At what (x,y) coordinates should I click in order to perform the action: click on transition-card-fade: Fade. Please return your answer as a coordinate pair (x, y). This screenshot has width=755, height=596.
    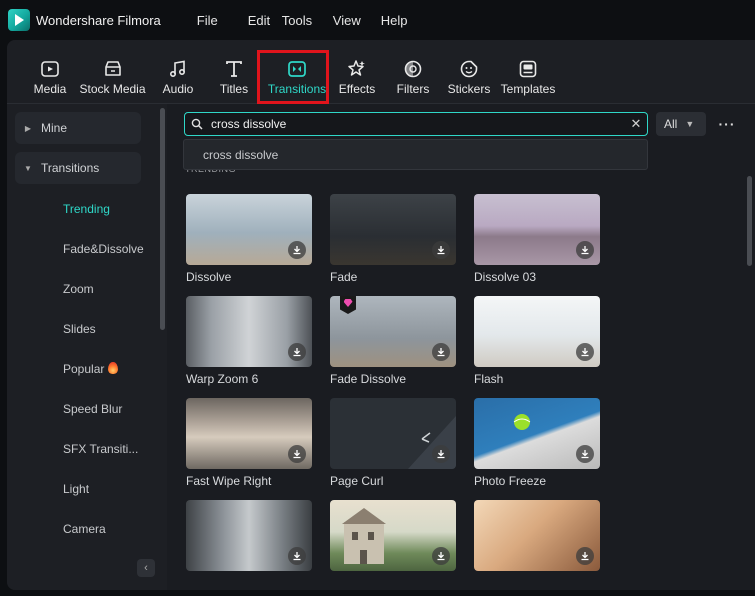
    Looking at the image, I should click on (393, 239).